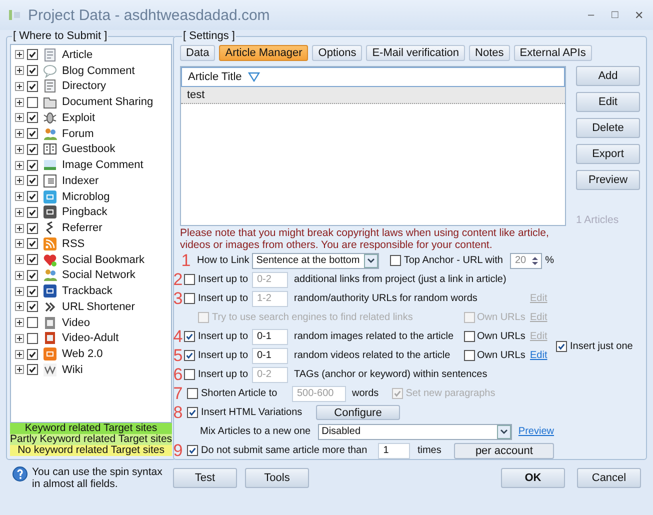 This screenshot has width=653, height=515. Describe the element at coordinates (526, 260) in the screenshot. I see `number-field: 20` at that location.